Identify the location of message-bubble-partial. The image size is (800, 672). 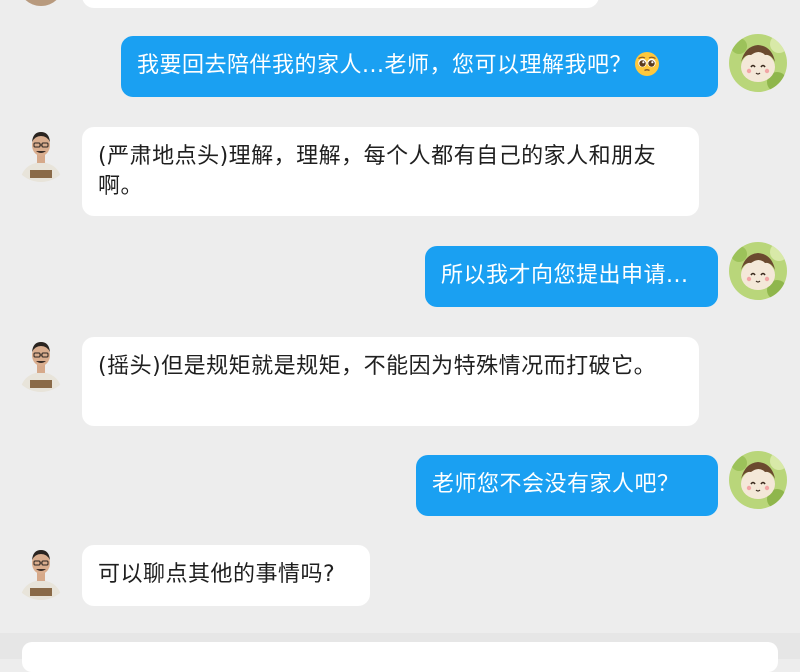
(340, 4).